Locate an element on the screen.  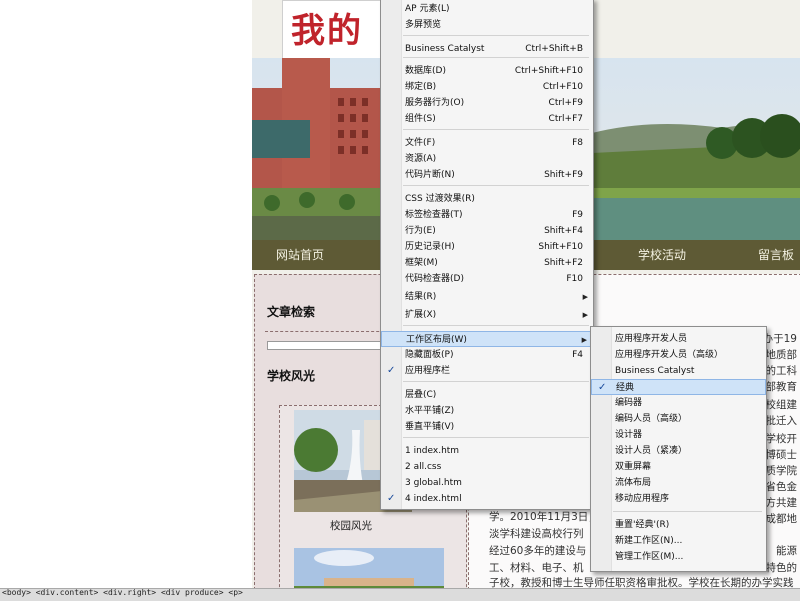
menu-item-label: 多屏预览 is located at coordinates (423, 25).